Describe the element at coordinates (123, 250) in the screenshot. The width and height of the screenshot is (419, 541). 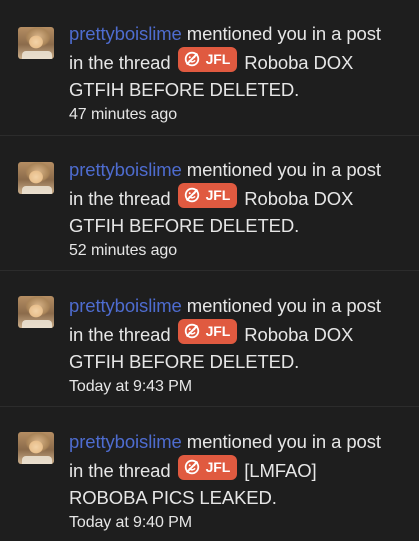
I see `alert-timestamp: 52 minutes ago` at that location.